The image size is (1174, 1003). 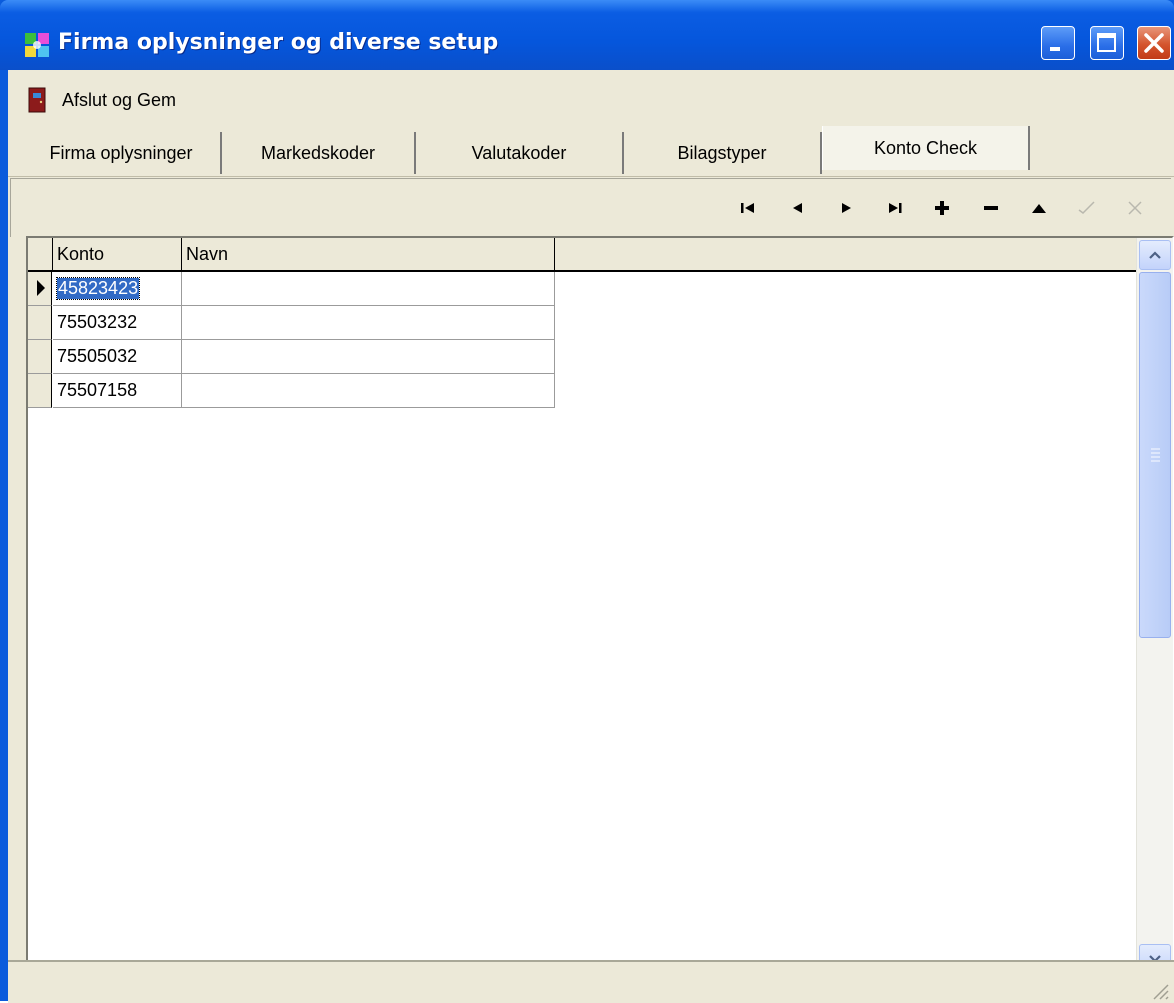 What do you see at coordinates (587, 35) in the screenshot?
I see `title-bar: Firma oplysninger og diverse setup` at bounding box center [587, 35].